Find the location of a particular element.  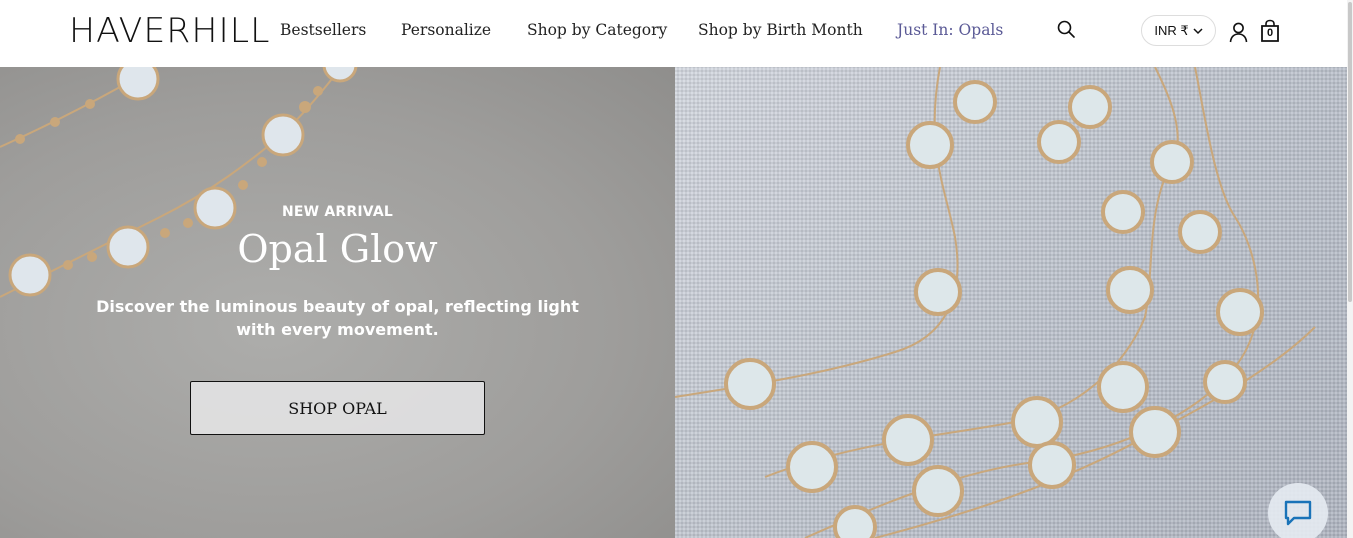

chat-button is located at coordinates (1298, 510).